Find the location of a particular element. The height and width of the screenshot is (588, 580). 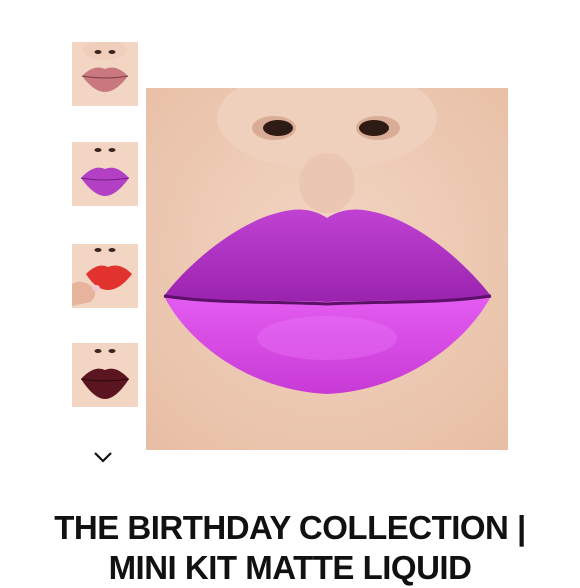

thumbnail-nude-rose is located at coordinates (105, 74).